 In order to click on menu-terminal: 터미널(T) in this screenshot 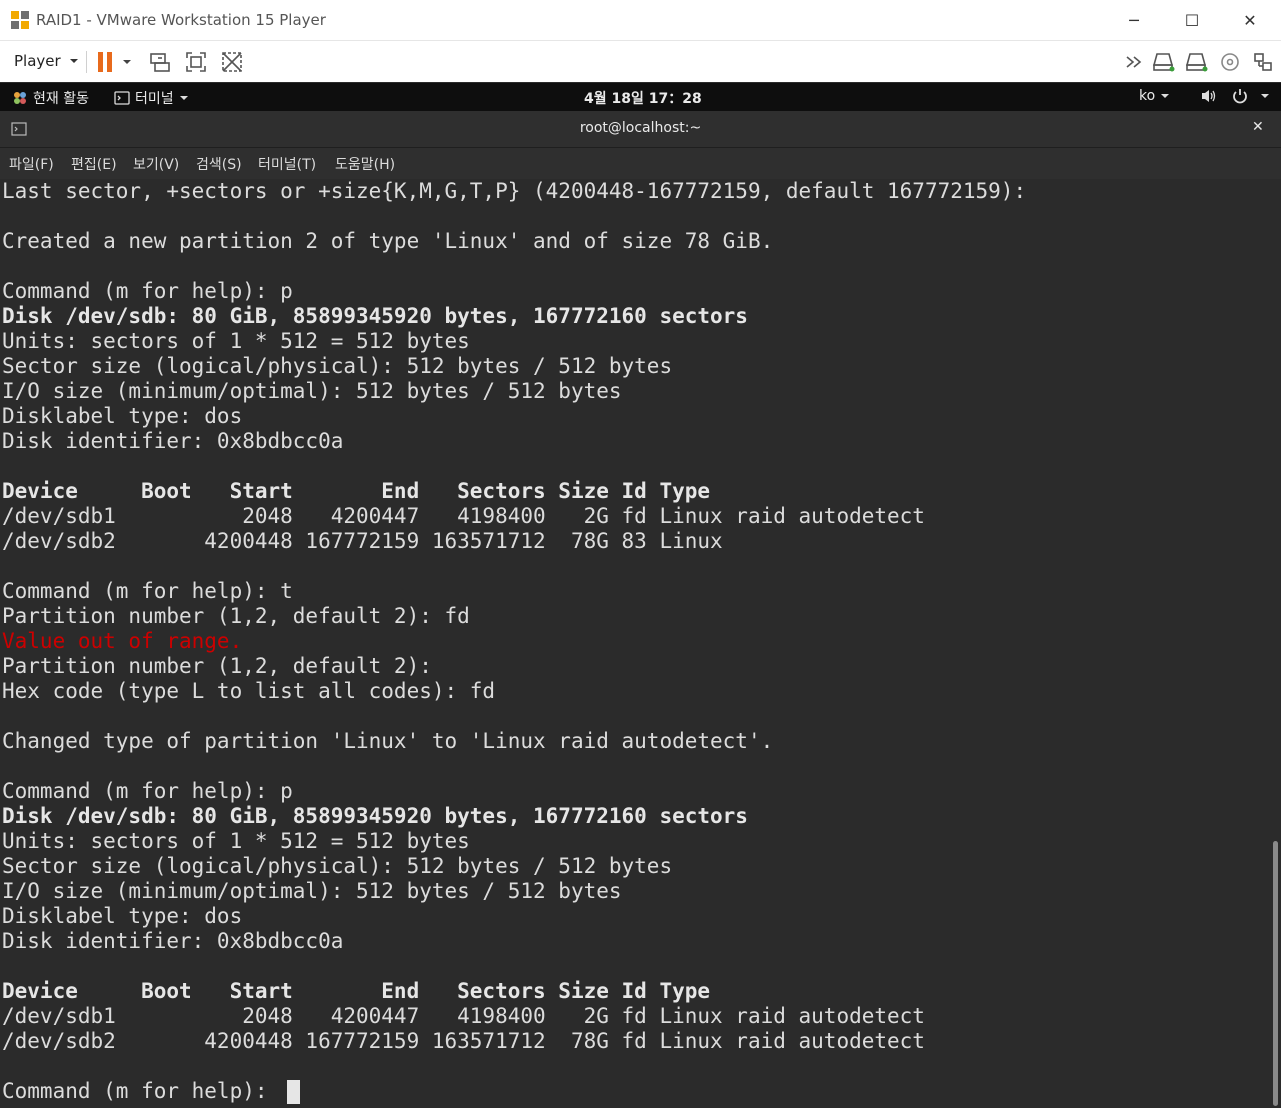, I will do `click(287, 164)`.